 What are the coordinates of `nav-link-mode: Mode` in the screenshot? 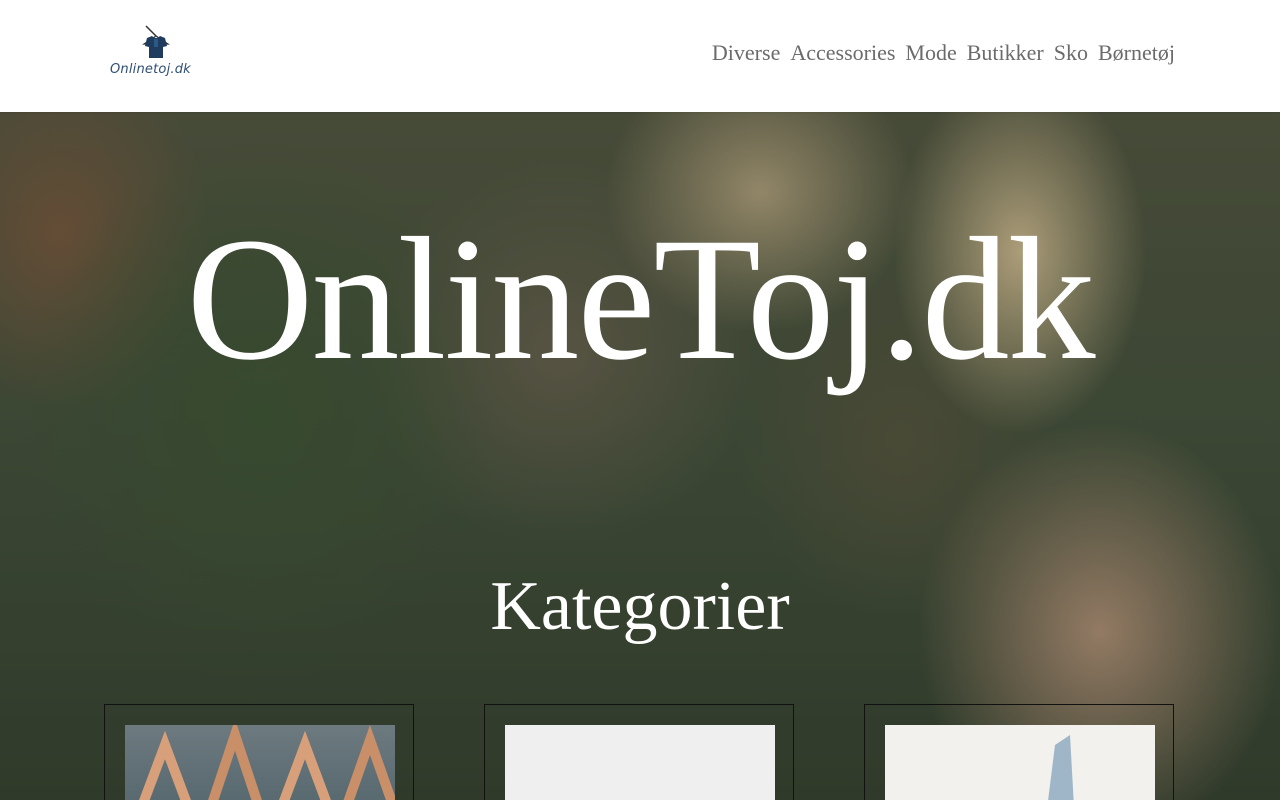 It's located at (930, 53).